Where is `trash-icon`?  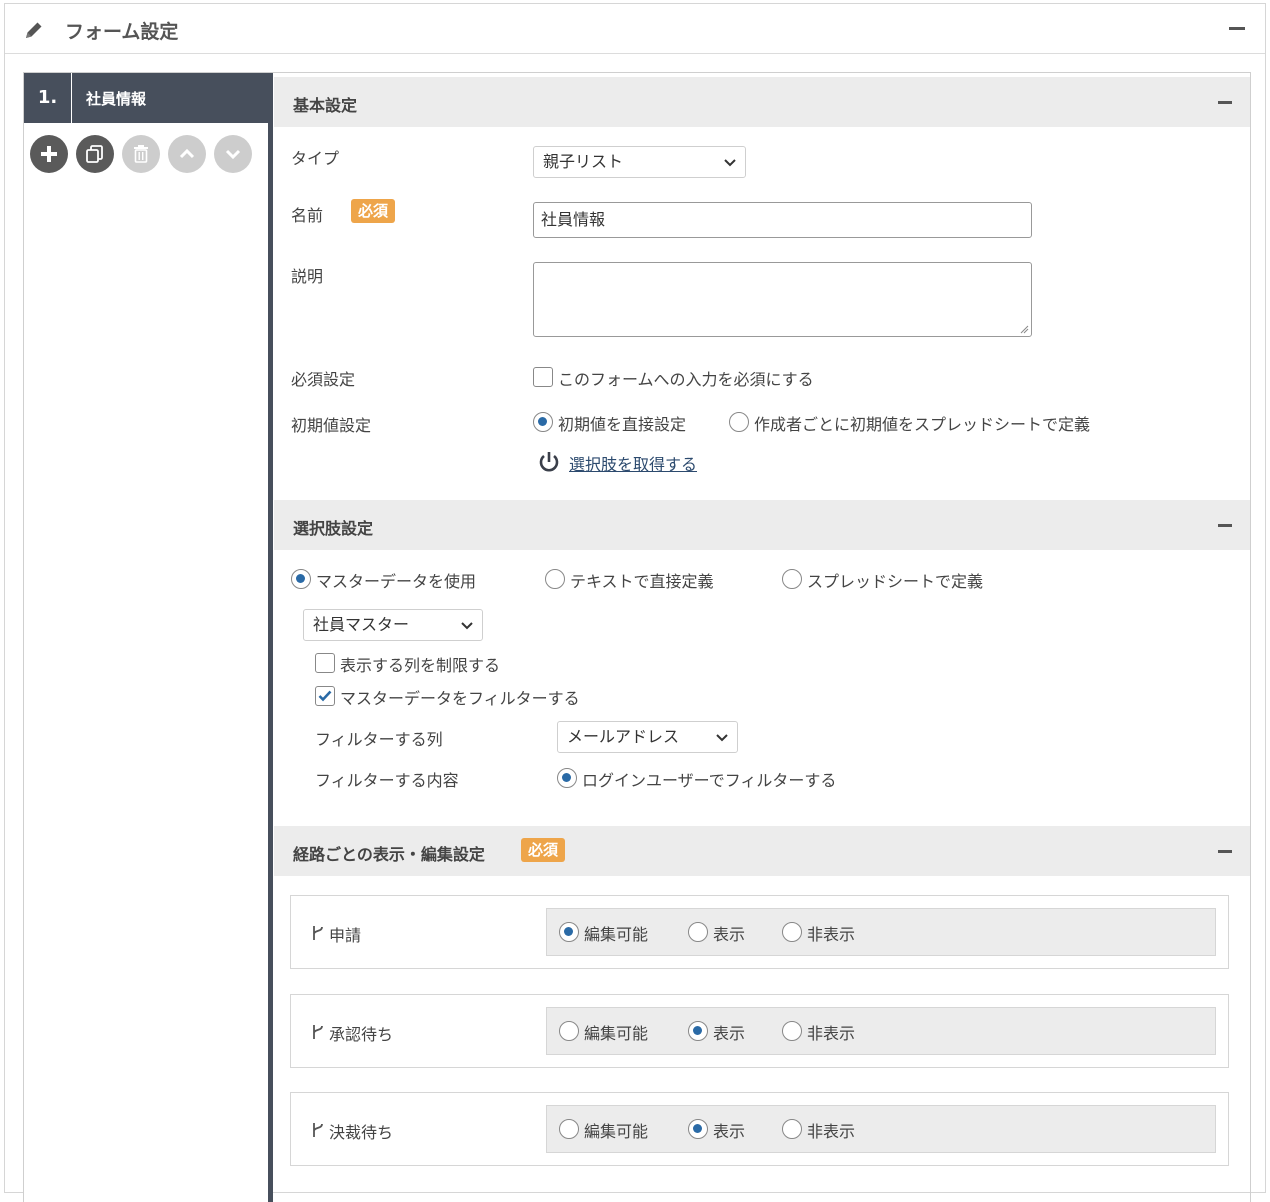 trash-icon is located at coordinates (141, 154).